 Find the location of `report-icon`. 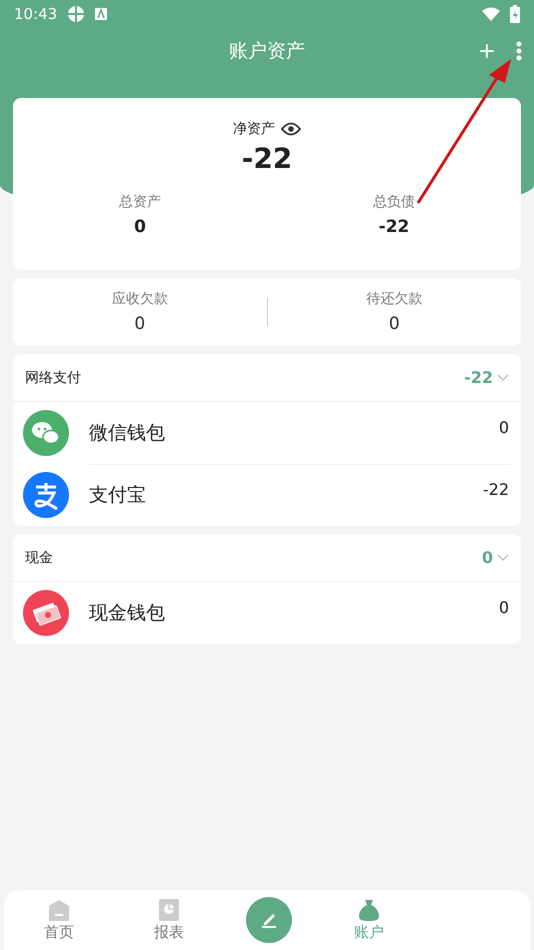

report-icon is located at coordinates (169, 909).